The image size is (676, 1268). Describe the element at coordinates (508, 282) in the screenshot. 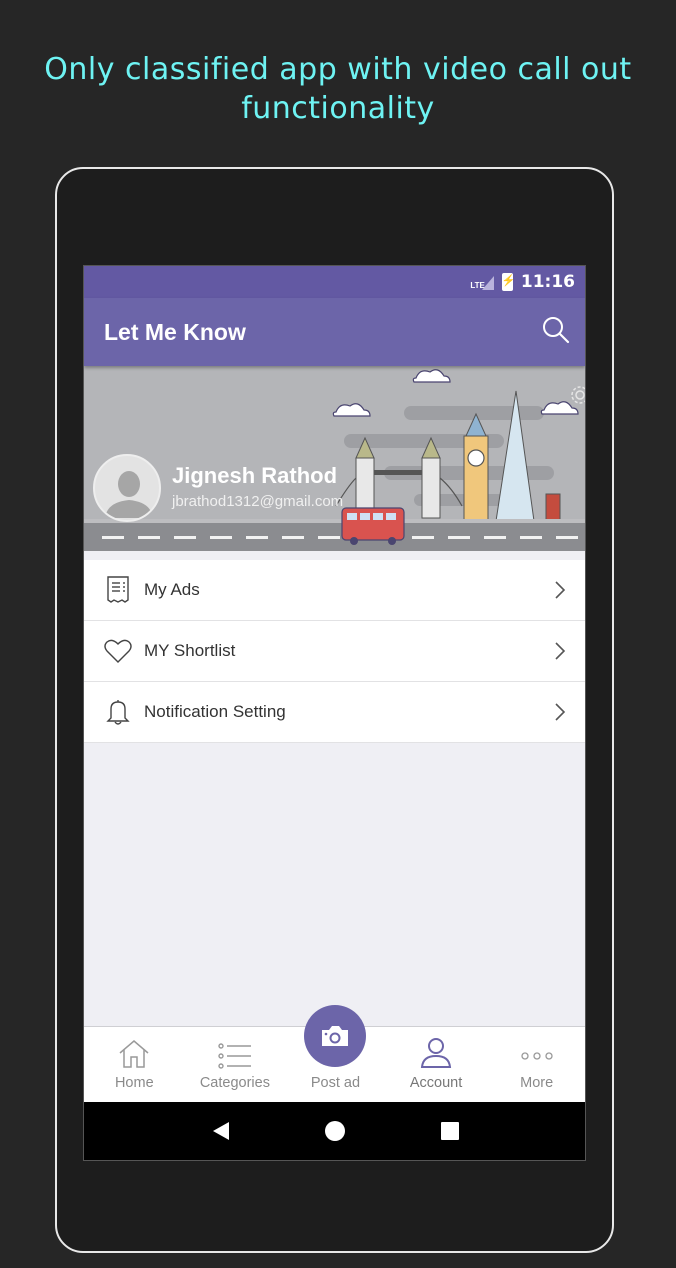

I see `battery-icon` at that location.